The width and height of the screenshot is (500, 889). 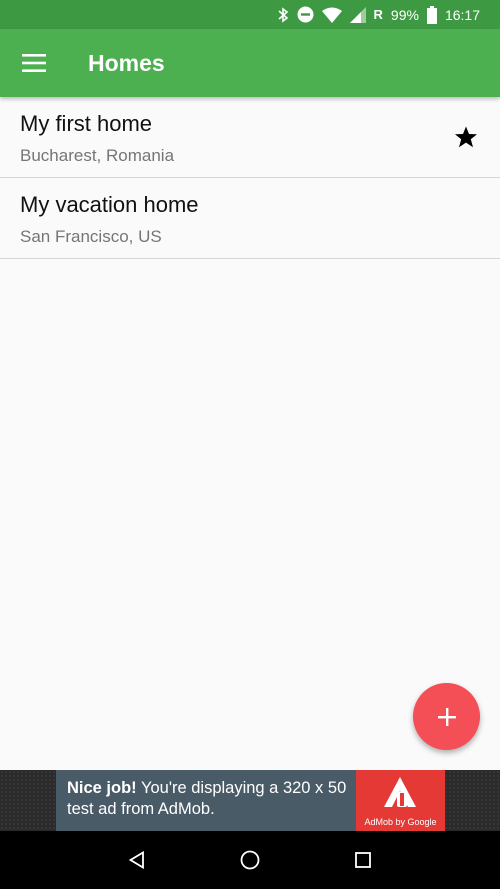 I want to click on back-button, so click(x=137, y=860).